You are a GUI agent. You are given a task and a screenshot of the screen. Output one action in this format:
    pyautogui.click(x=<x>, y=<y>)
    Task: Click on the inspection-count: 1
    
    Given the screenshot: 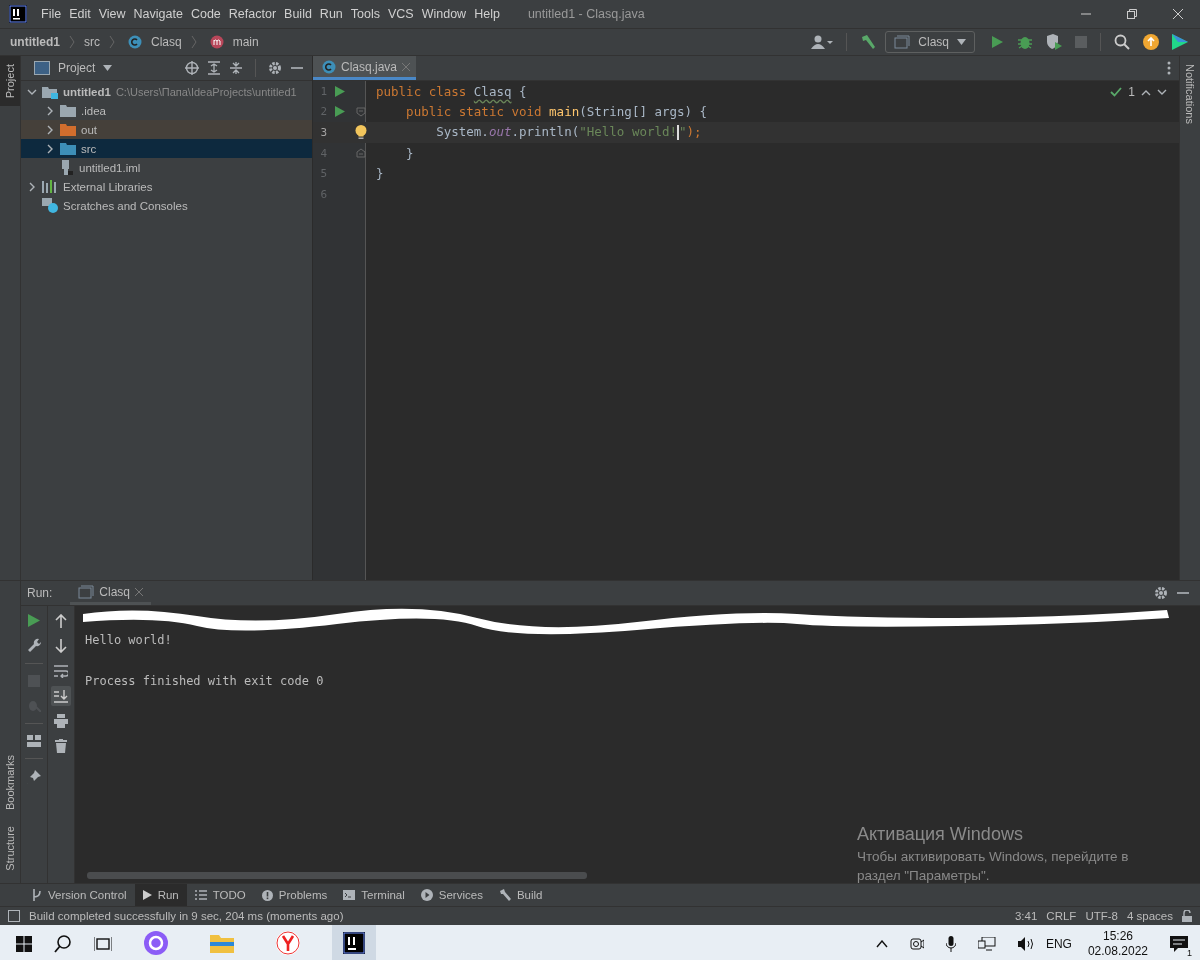 What is the action you would take?
    pyautogui.click(x=1131, y=92)
    